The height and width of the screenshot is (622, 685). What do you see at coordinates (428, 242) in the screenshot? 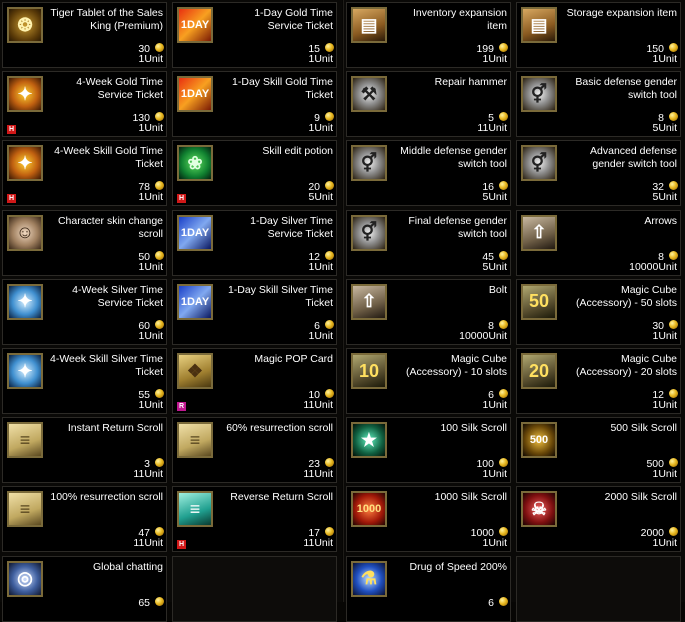
I see `shop-item-final-defense-gender-switch-tool: ⚥ Final defense gender switch tool 45 5Unit` at bounding box center [428, 242].